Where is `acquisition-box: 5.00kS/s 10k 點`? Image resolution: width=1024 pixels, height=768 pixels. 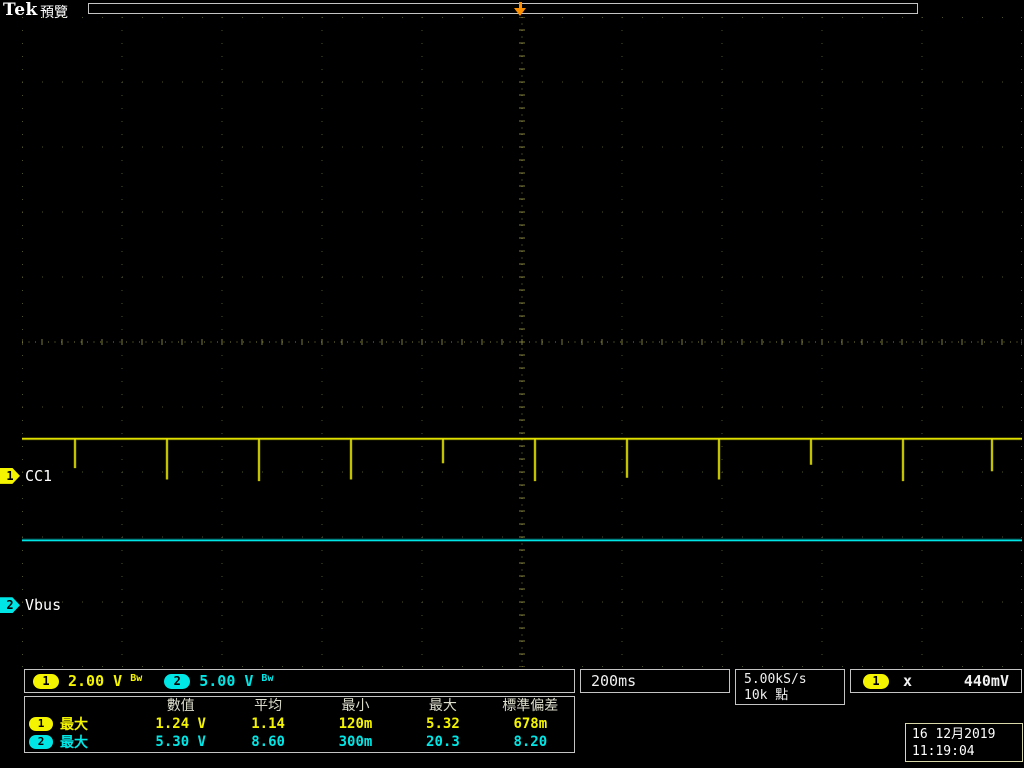 acquisition-box: 5.00kS/s 10k 點 is located at coordinates (790, 687).